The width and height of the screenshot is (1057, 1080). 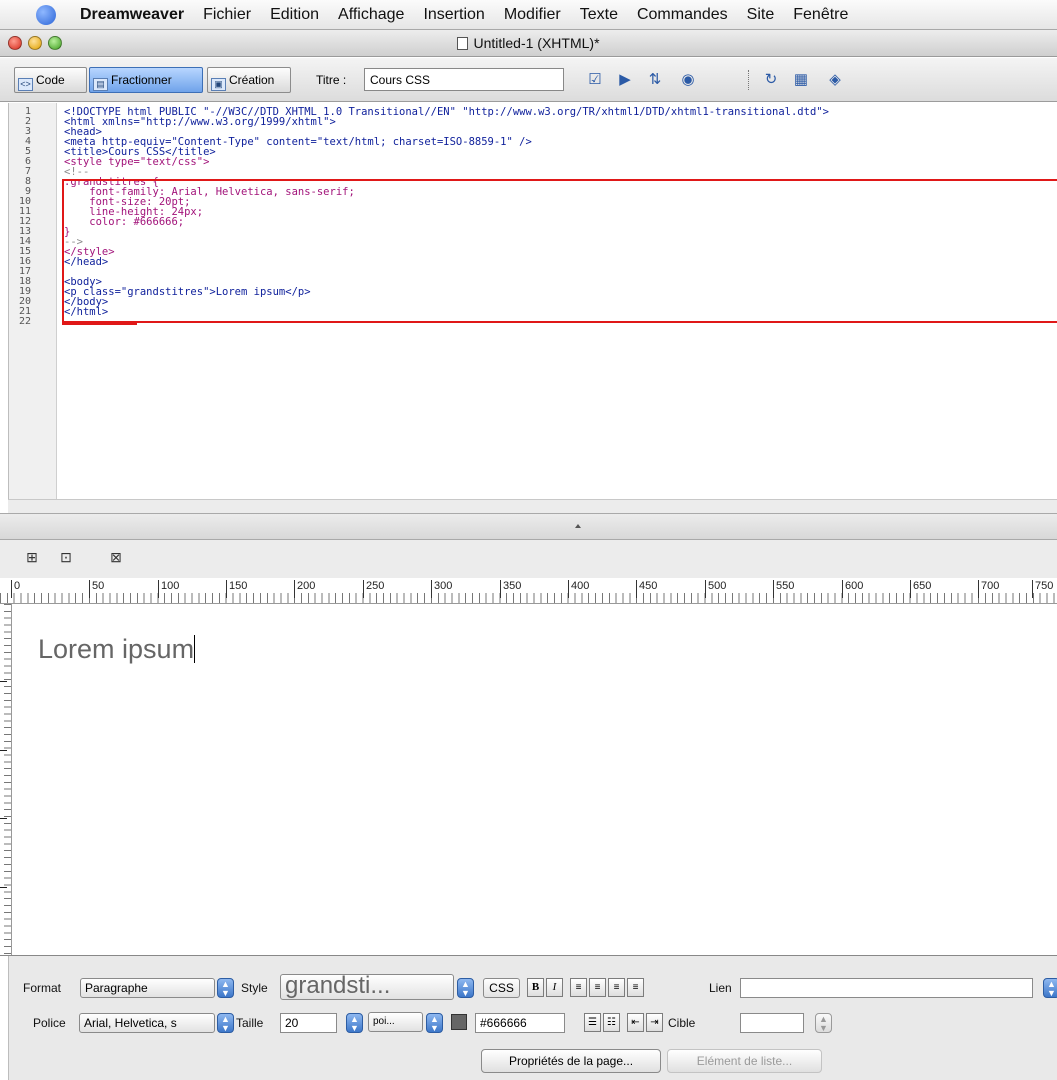 What do you see at coordinates (771, 80) in the screenshot?
I see `refresh-icon: ↻` at bounding box center [771, 80].